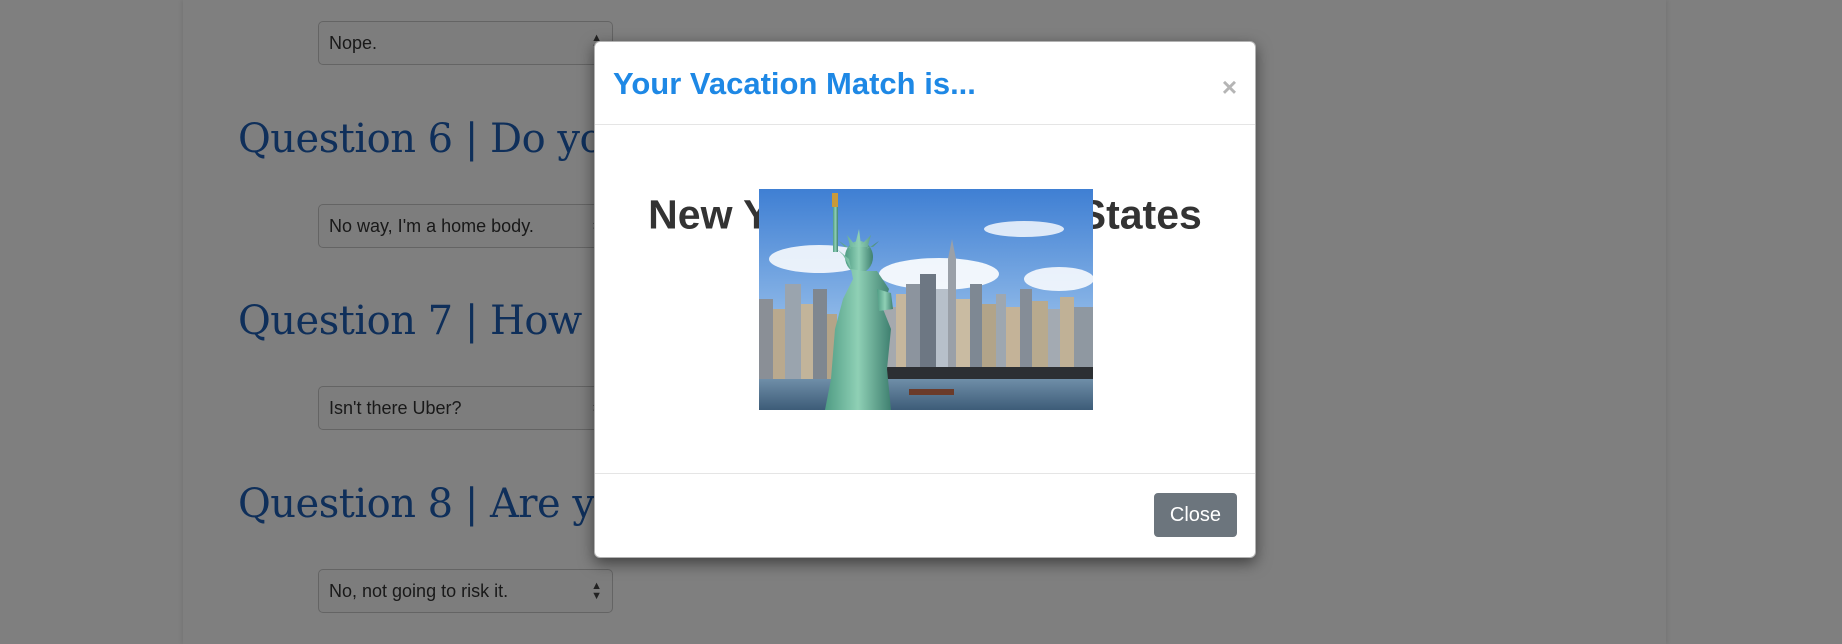 The width and height of the screenshot is (1842, 644). I want to click on close-button: Close, so click(1195, 515).